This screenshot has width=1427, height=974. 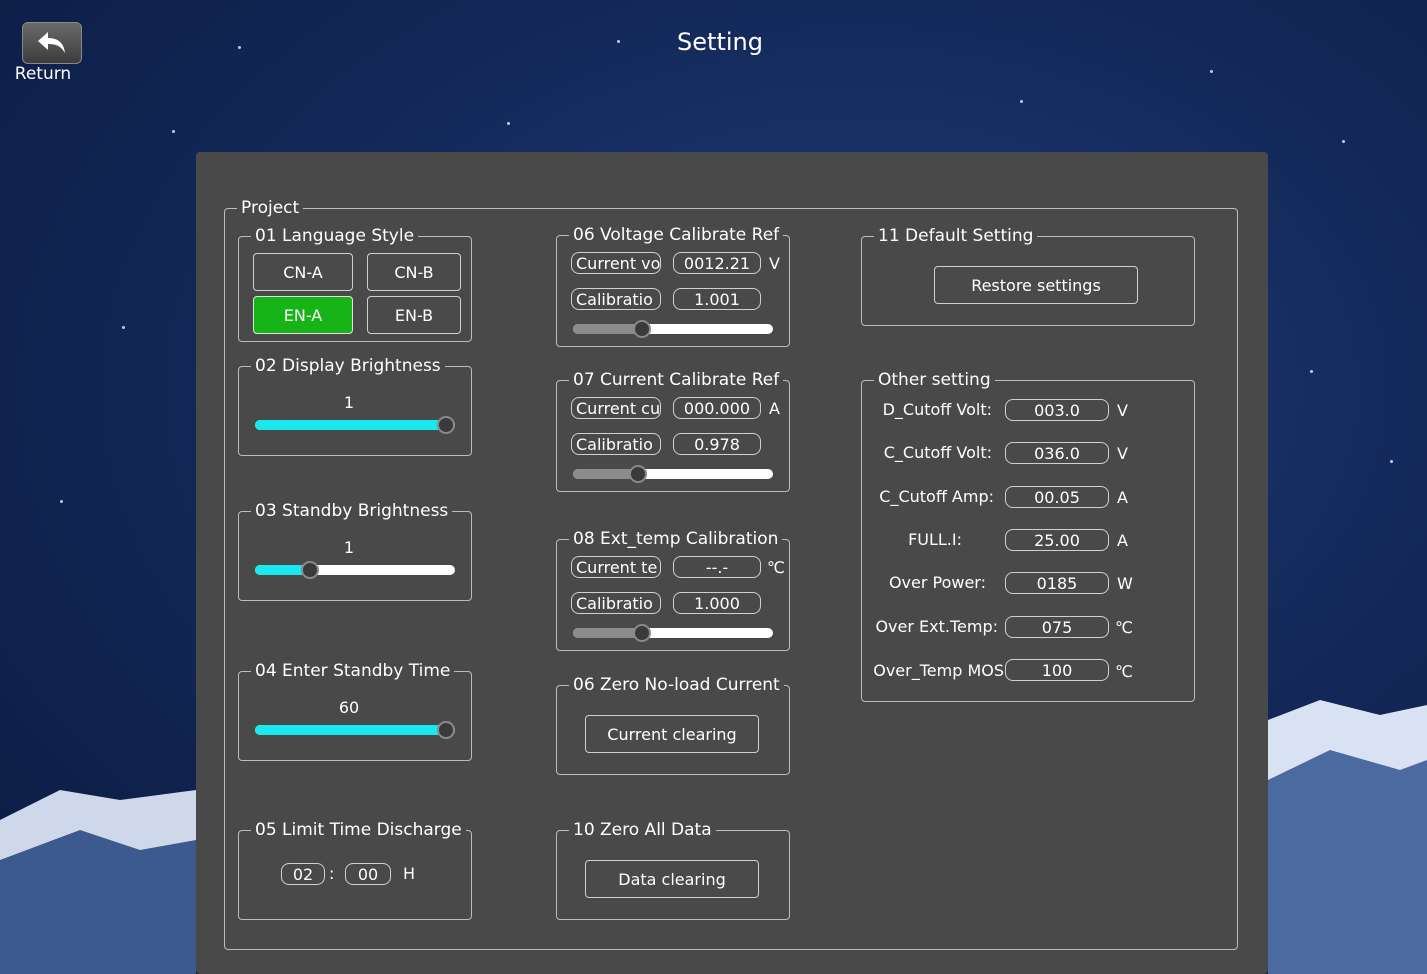 What do you see at coordinates (43, 74) in the screenshot?
I see `return-label: Return` at bounding box center [43, 74].